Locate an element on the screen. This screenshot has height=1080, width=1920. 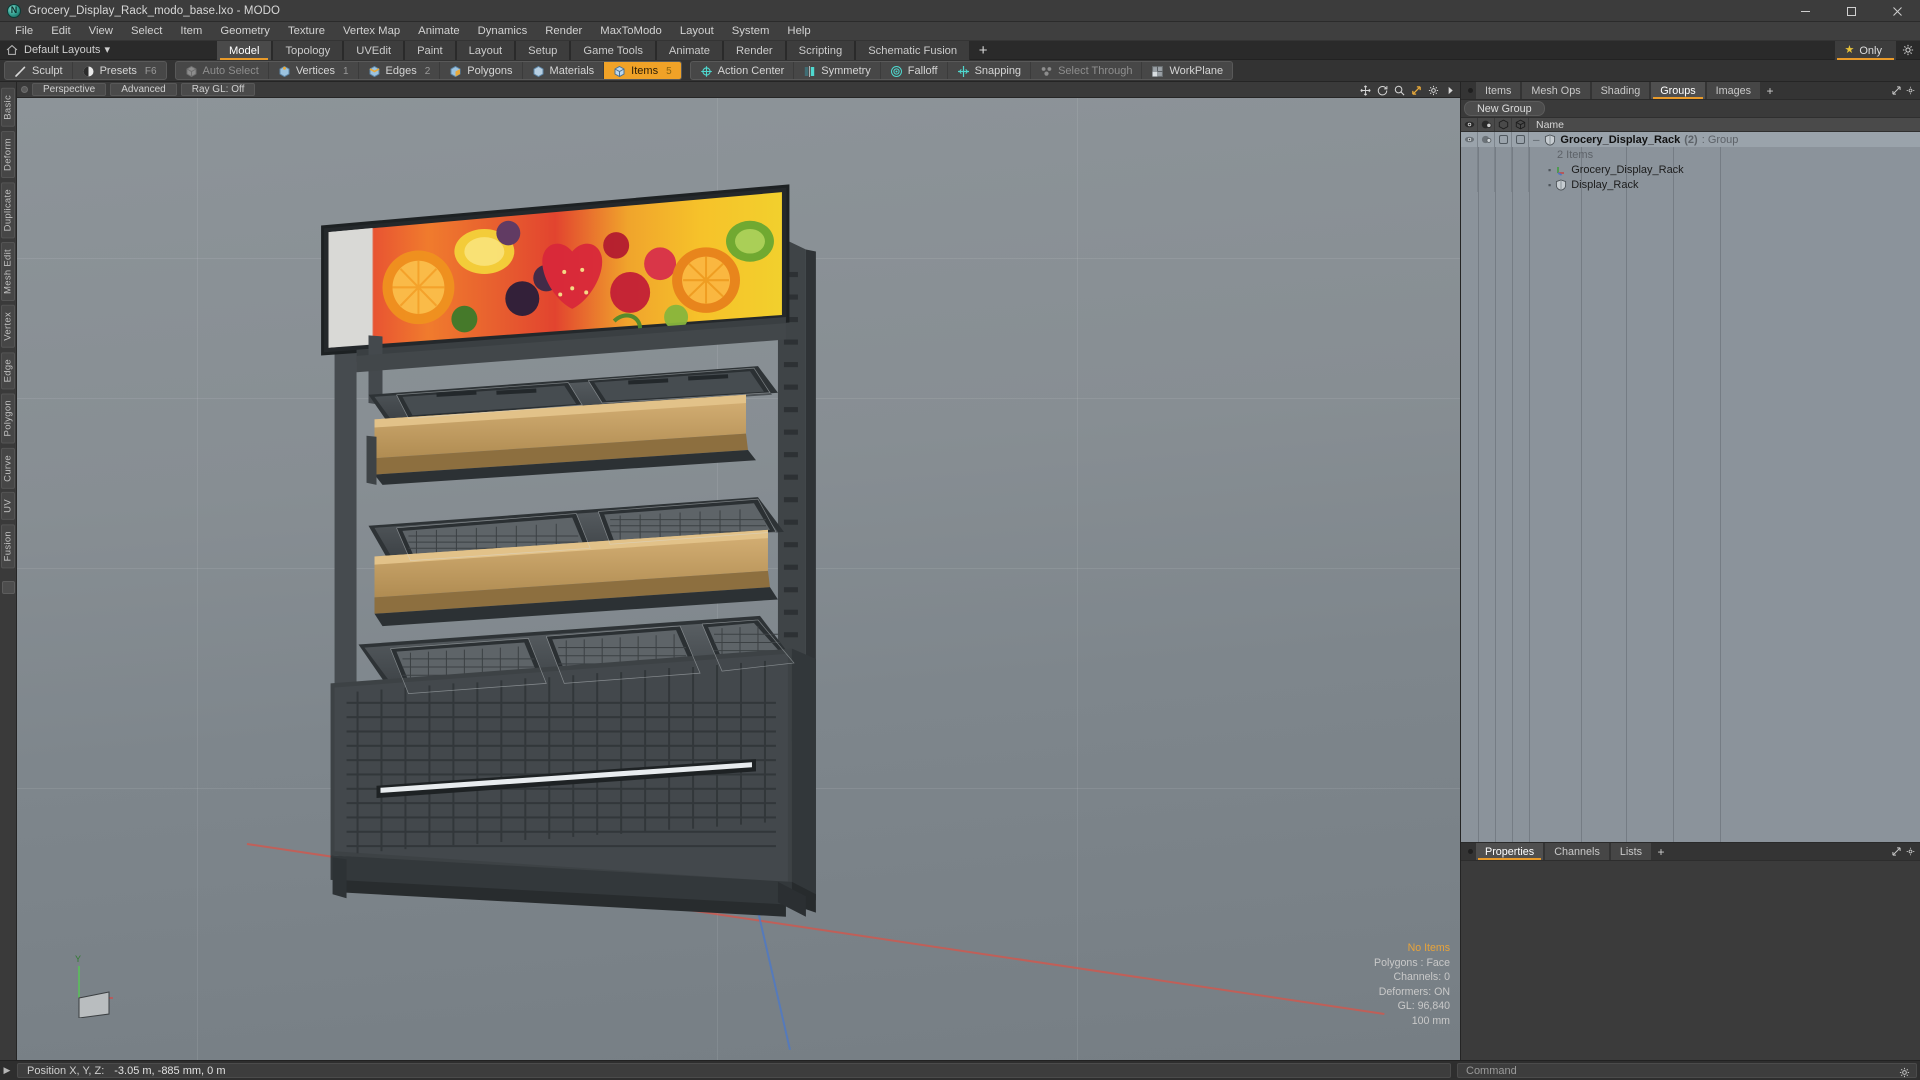
edges-button: Edges 2 is located at coordinates (400, 70).